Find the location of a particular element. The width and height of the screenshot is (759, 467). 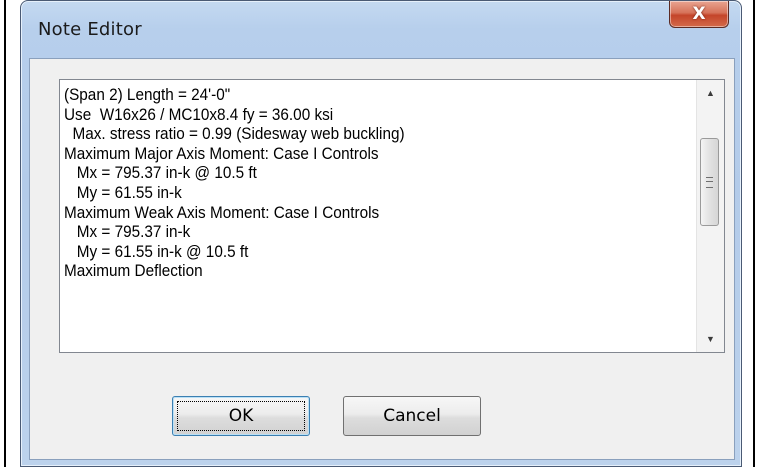

ok-button: OK is located at coordinates (241, 416).